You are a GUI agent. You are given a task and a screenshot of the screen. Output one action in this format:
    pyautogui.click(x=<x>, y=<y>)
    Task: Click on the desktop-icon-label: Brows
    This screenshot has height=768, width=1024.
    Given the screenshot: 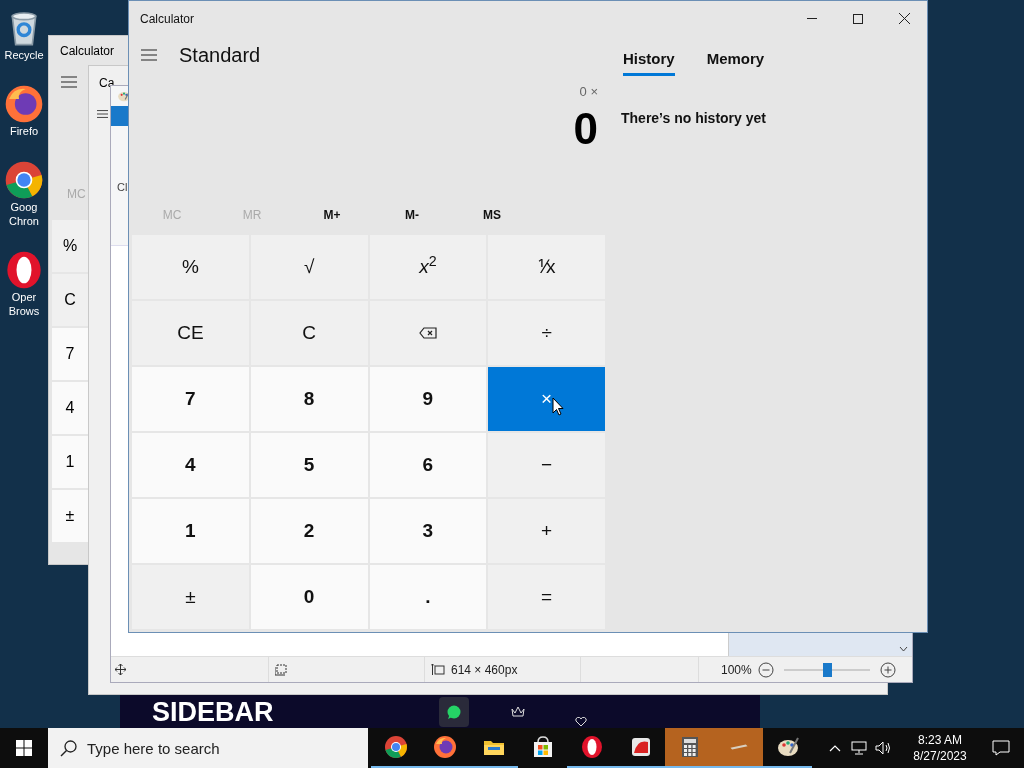 What is the action you would take?
    pyautogui.click(x=24, y=311)
    